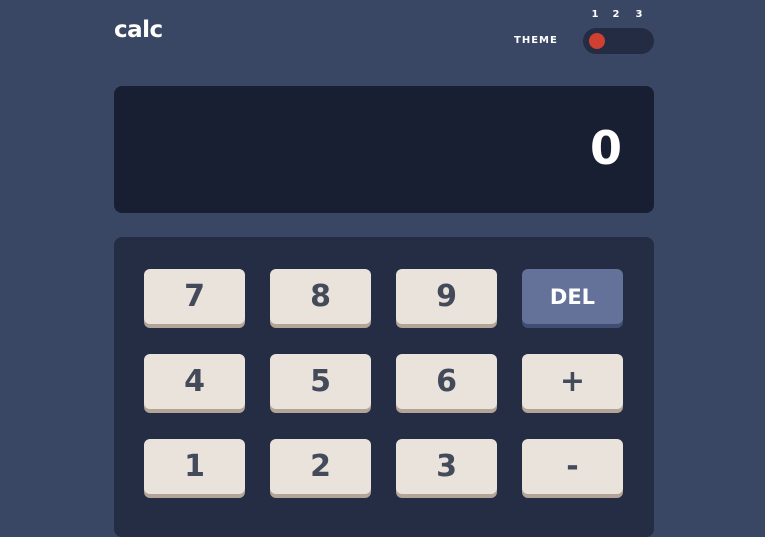 The width and height of the screenshot is (765, 537). I want to click on theme-option-3: 3, so click(639, 15).